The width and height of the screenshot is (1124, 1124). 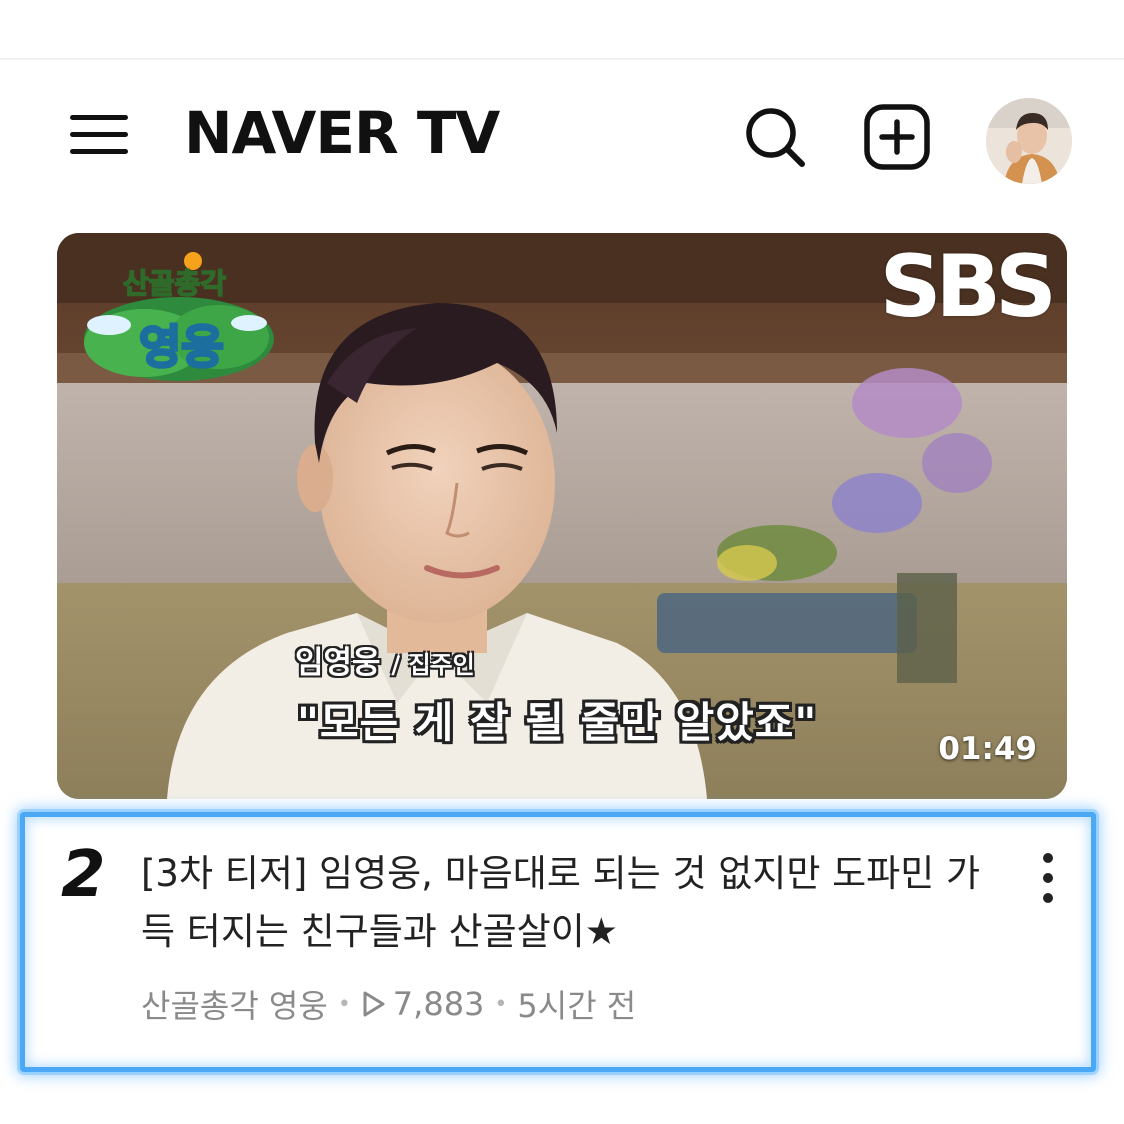 I want to click on naver-tv-logo: NAVER TV, so click(x=342, y=133).